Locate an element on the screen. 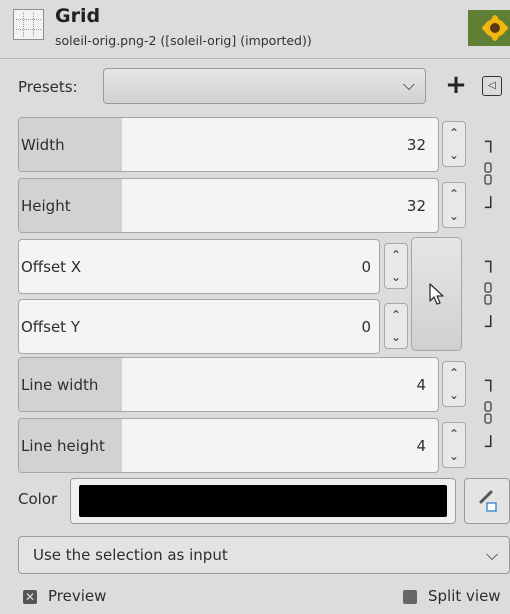  dialog-title: Grid is located at coordinates (78, 16).